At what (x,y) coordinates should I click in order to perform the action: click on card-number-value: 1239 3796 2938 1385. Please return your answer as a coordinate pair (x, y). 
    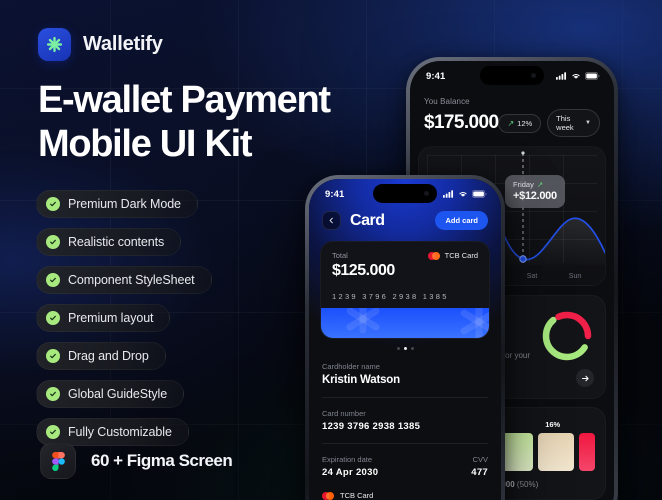
    Looking at the image, I should click on (371, 426).